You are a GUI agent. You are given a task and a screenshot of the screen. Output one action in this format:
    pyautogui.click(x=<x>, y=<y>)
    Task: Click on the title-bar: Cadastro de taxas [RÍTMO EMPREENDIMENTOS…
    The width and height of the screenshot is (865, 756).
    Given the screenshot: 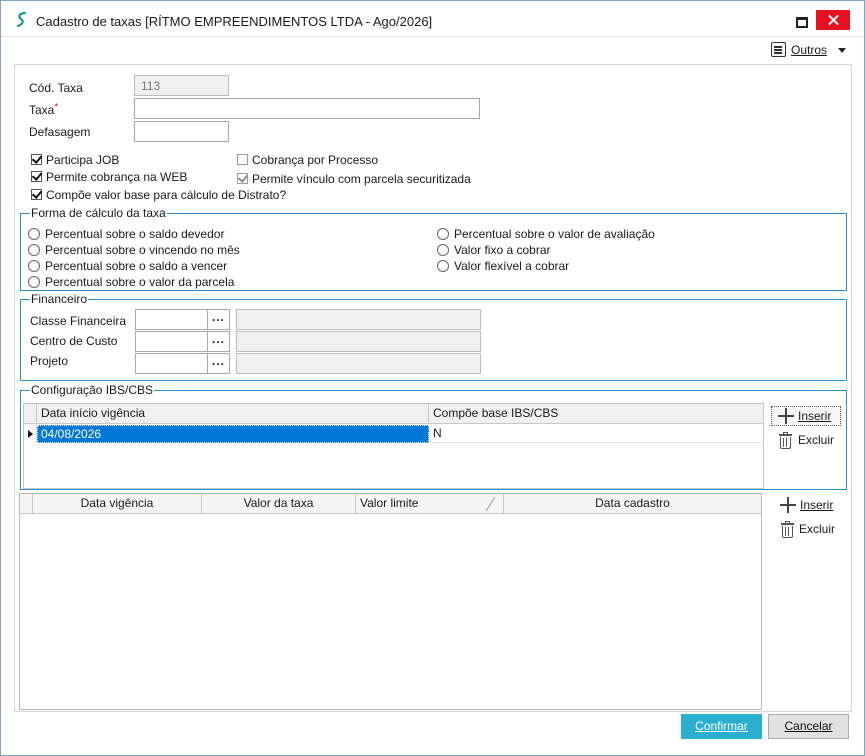 What is the action you would take?
    pyautogui.click(x=432, y=19)
    